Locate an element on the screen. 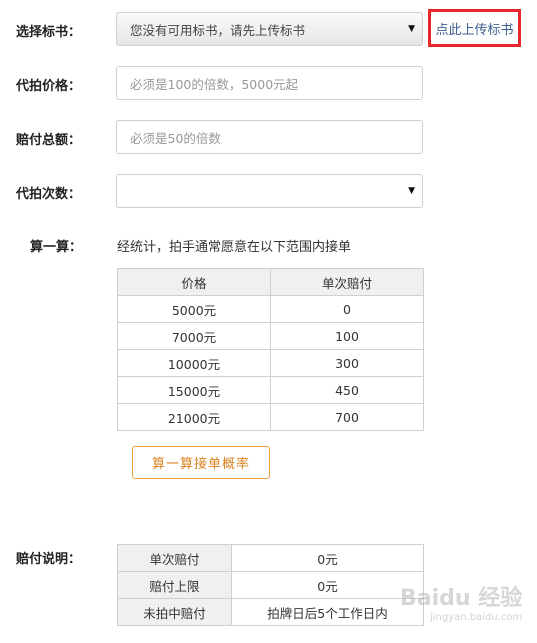 Image resolution: width=537 pixels, height=643 pixels. table-row: 5000元 0 is located at coordinates (270, 309).